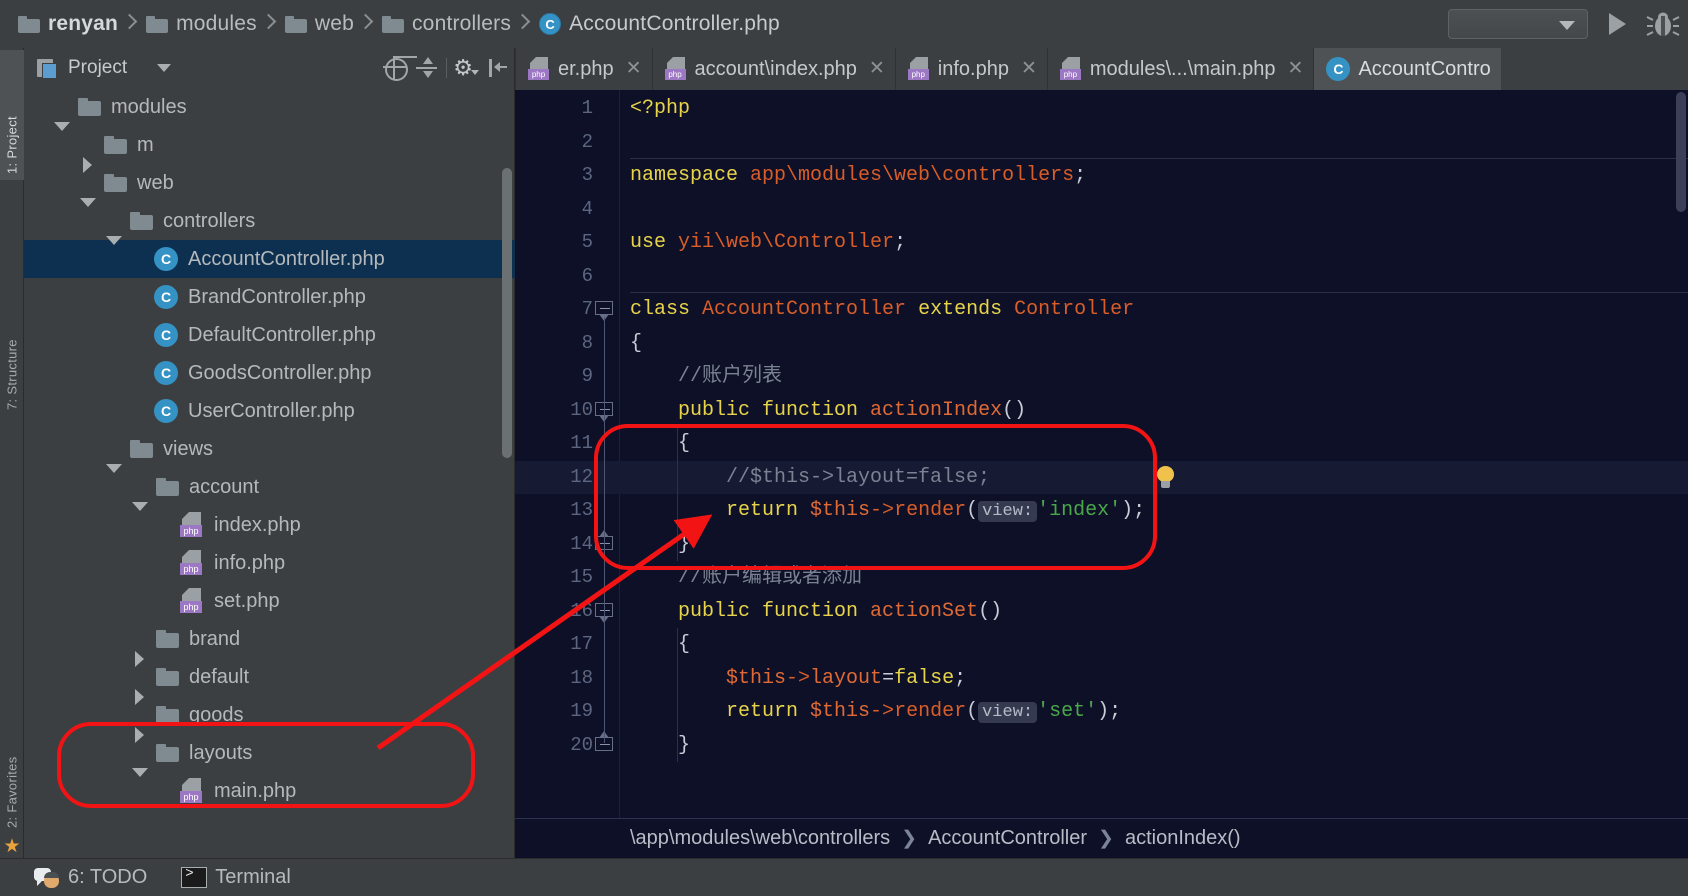 This screenshot has height=896, width=1688. What do you see at coordinates (269, 297) in the screenshot?
I see `tree-item: C BrandController.php` at bounding box center [269, 297].